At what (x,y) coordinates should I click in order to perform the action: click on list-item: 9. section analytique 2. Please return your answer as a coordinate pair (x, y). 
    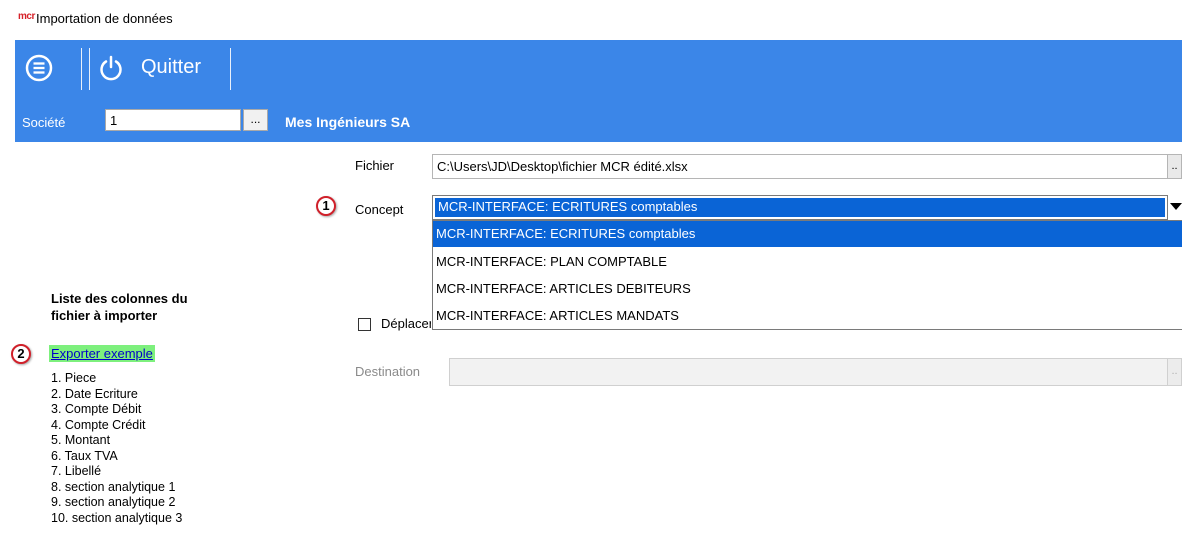
    Looking at the image, I should click on (113, 502).